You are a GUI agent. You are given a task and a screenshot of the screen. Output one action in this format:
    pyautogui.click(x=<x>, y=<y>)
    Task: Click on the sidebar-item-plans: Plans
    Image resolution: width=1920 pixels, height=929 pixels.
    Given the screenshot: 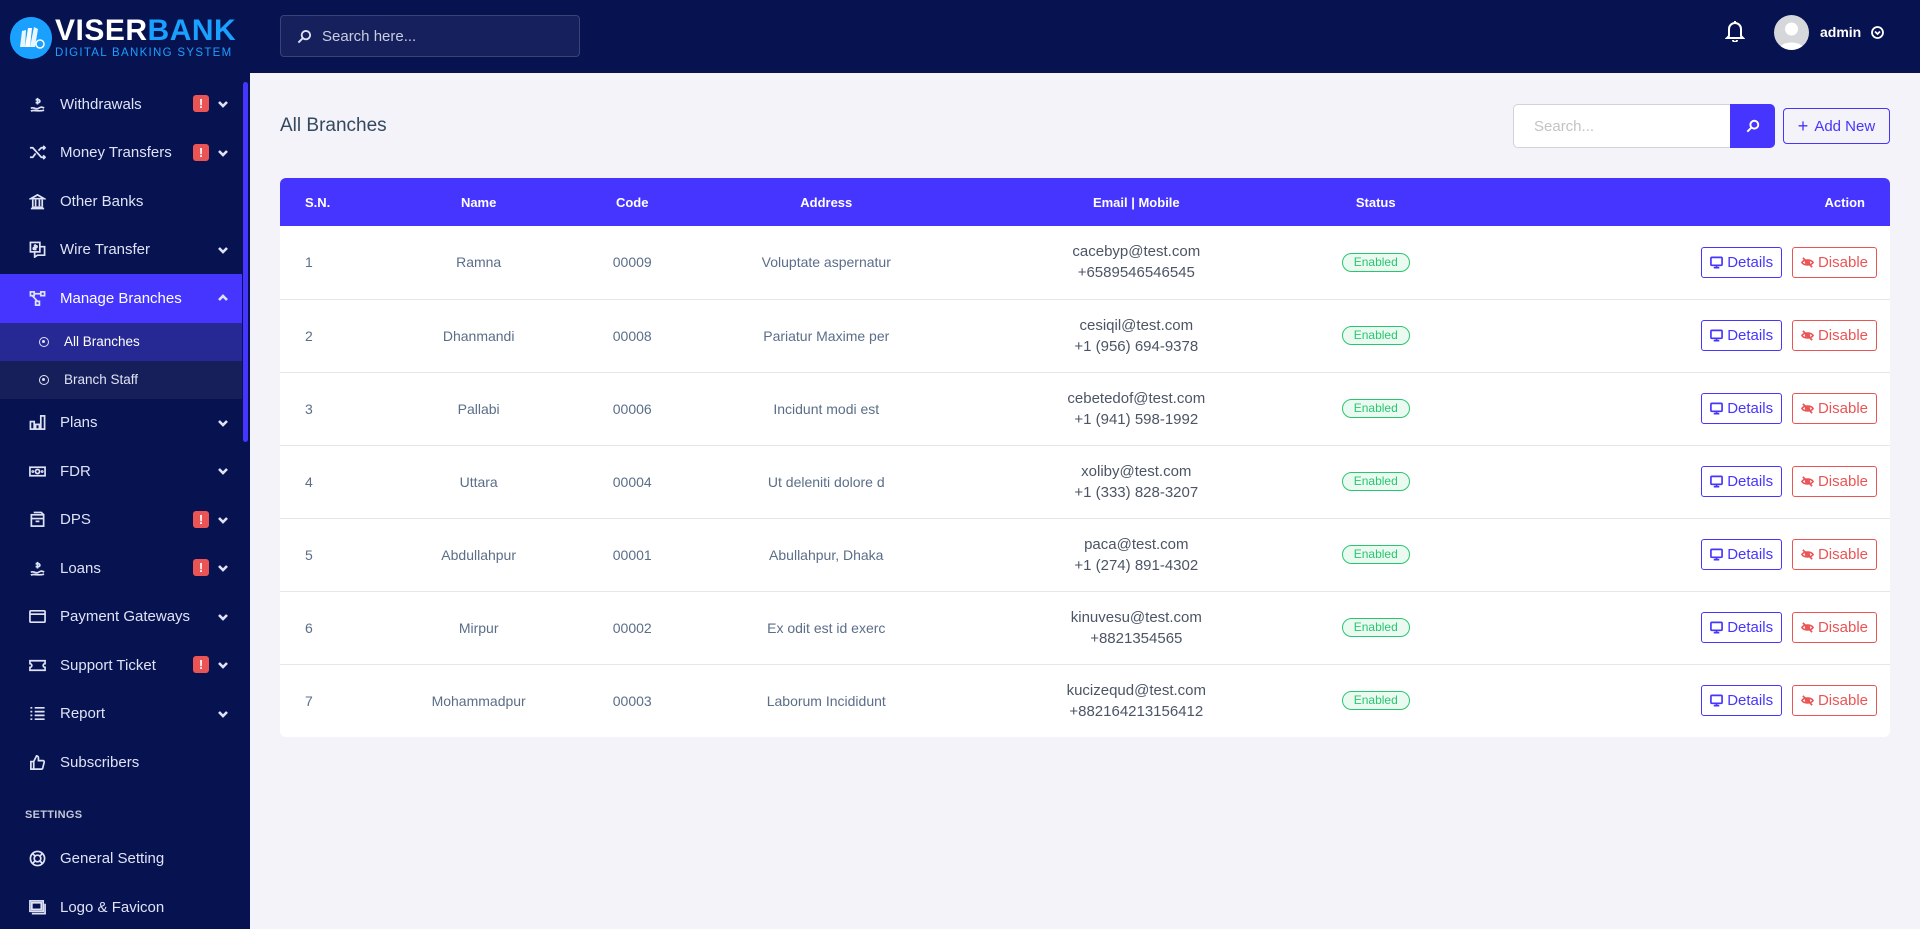 What is the action you would take?
    pyautogui.click(x=121, y=423)
    